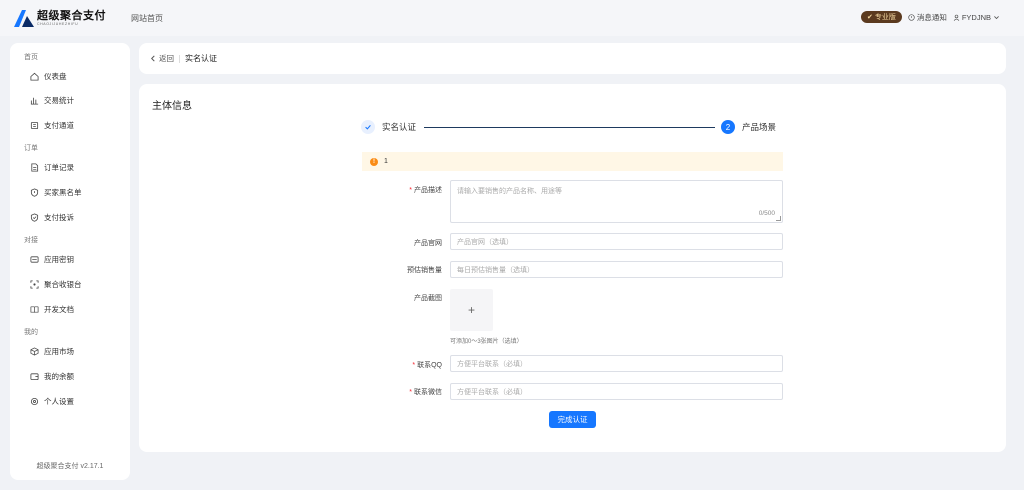 The image size is (1024, 490). What do you see at coordinates (509, 191) in the screenshot?
I see `product-desc-placeholder: 请输入要销售的产品名称、用途等` at bounding box center [509, 191].